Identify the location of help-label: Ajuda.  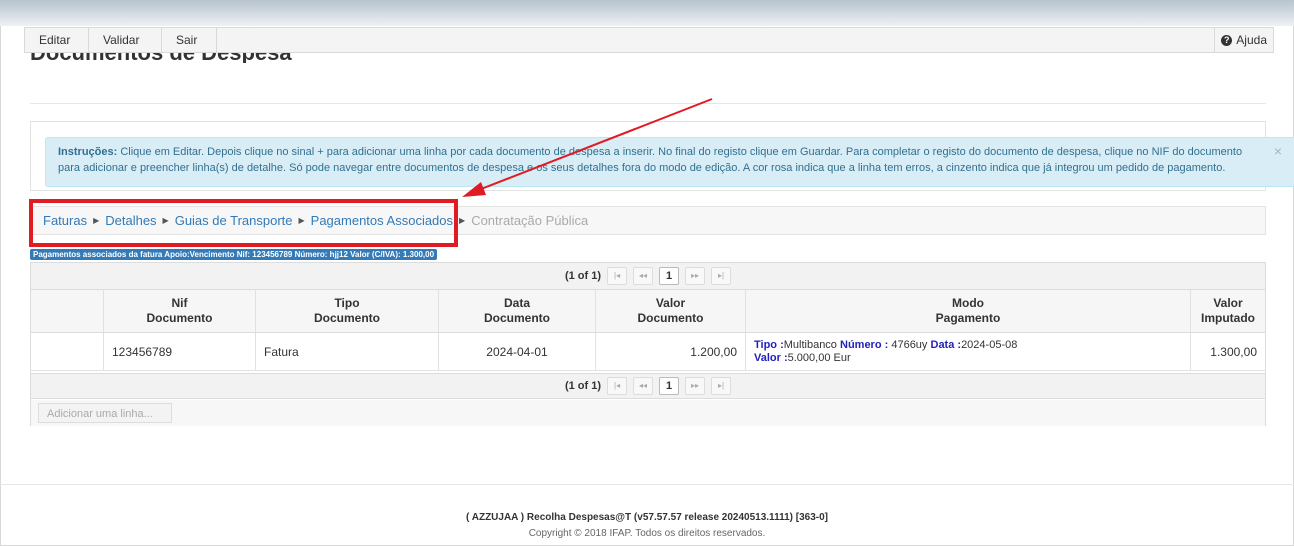
(1251, 40).